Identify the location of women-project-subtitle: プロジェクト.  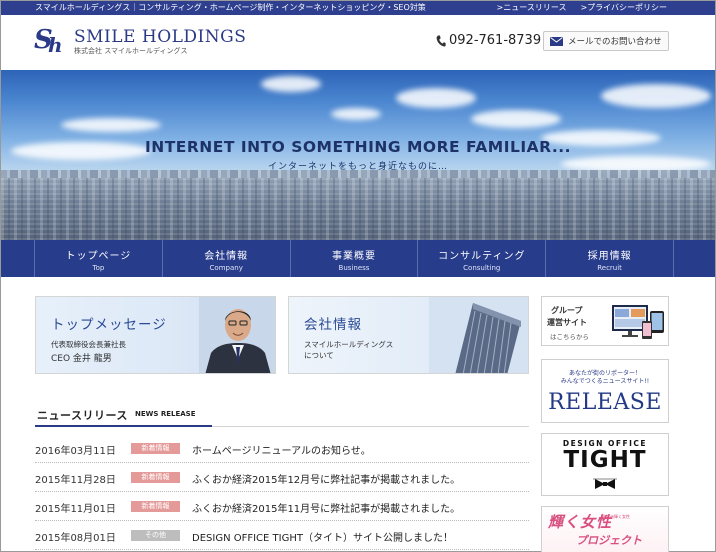
(609, 540).